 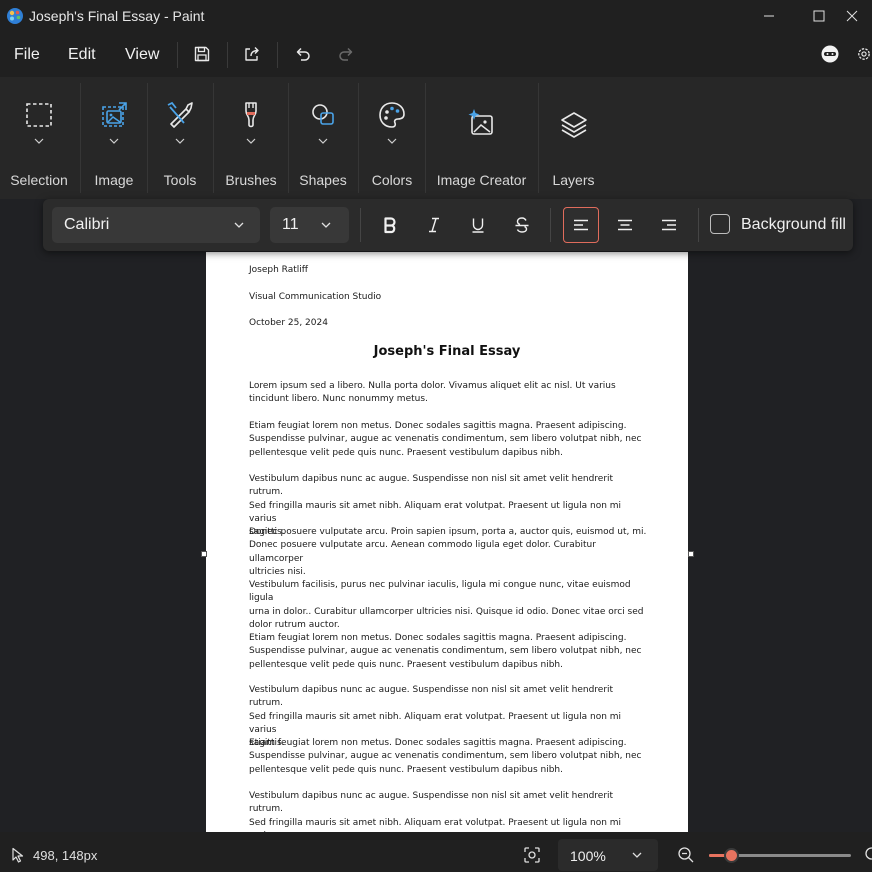 What do you see at coordinates (156, 225) in the screenshot?
I see `font-family-select: Calibri` at bounding box center [156, 225].